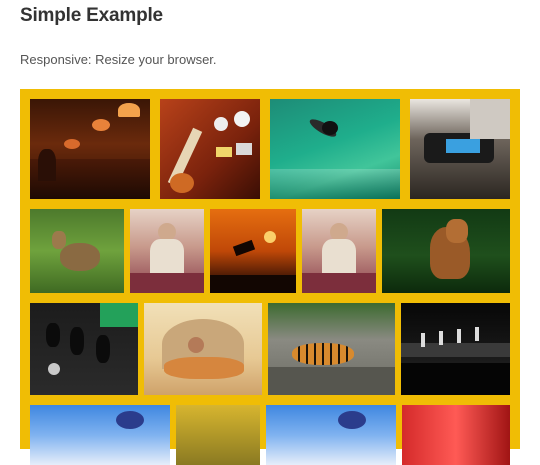  What do you see at coordinates (118, 59) in the screenshot?
I see `page-subtitle: Responsive: Resize your browser.` at bounding box center [118, 59].